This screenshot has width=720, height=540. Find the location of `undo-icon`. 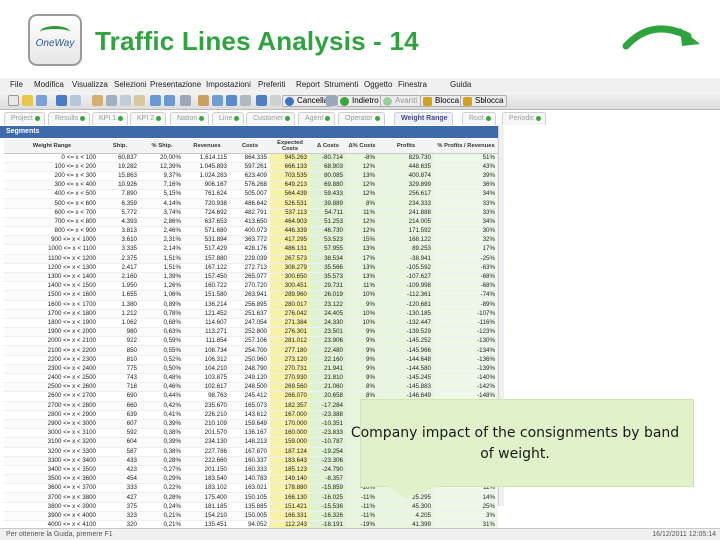

undo-icon is located at coordinates (155, 100).